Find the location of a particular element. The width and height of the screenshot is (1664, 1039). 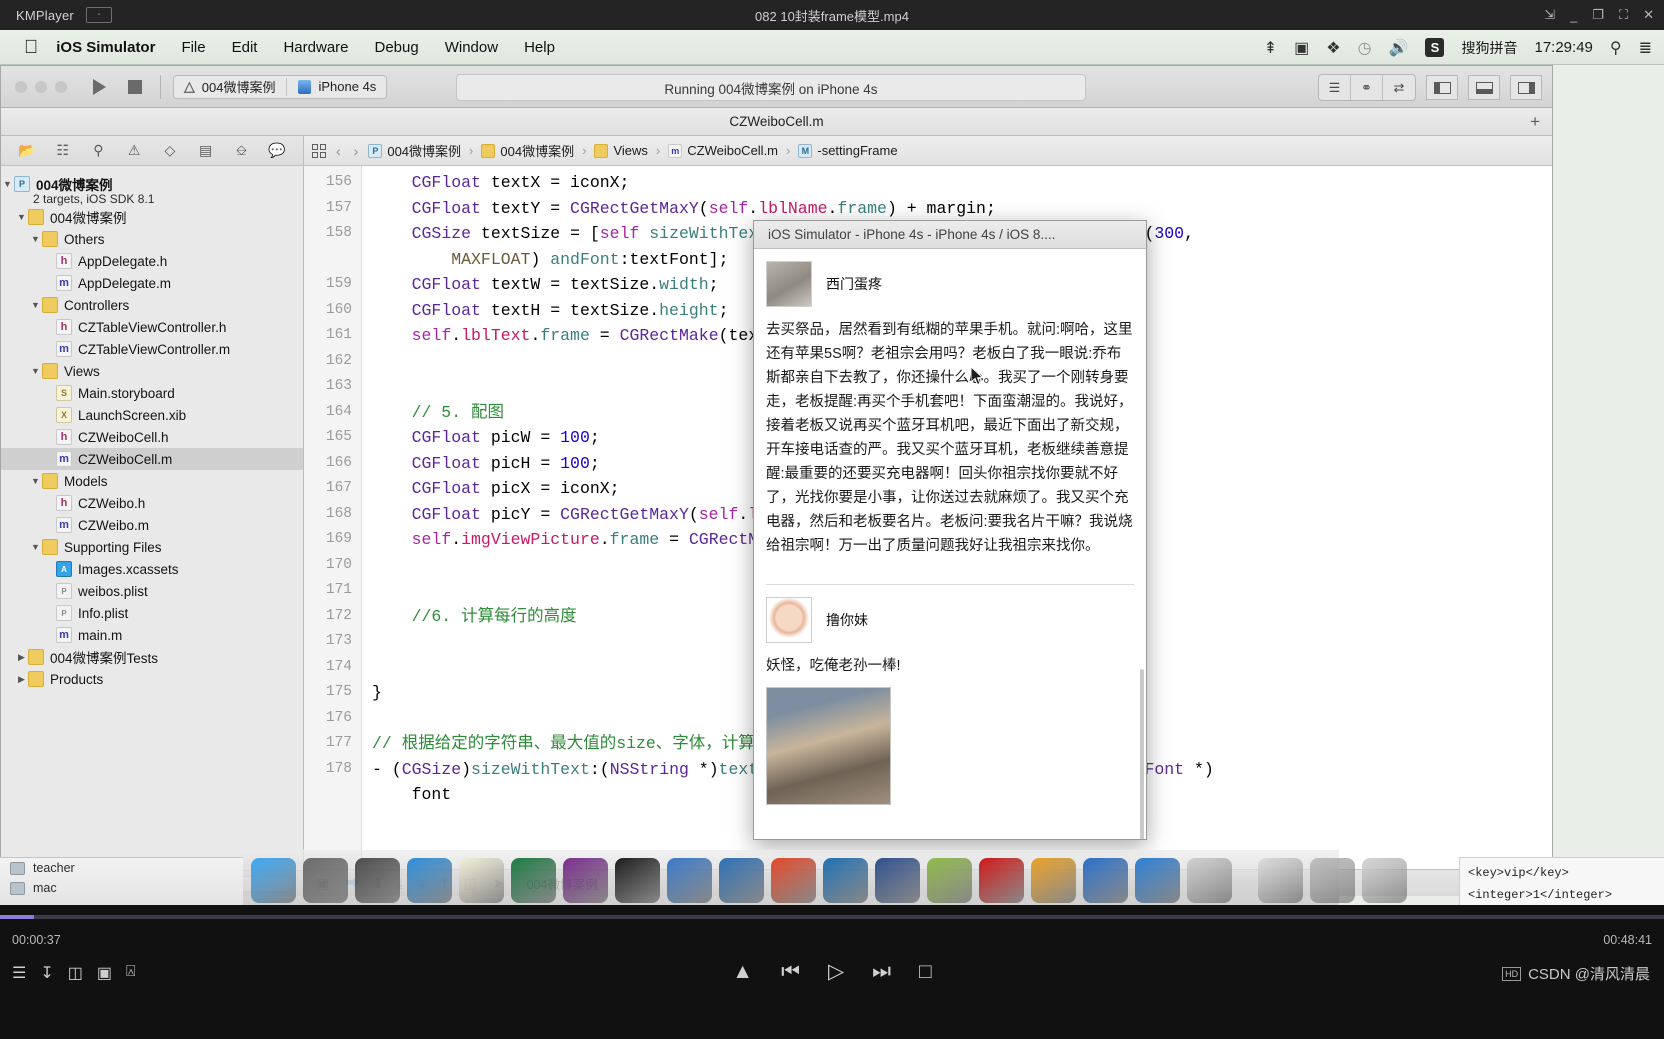

sketch-icon is located at coordinates (1053, 880).